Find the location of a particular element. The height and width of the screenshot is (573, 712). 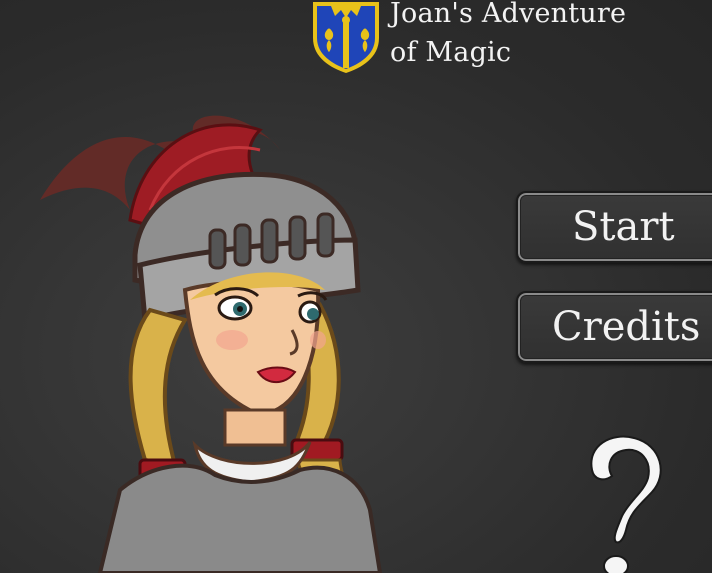

start-button-label: Start is located at coordinates (623, 227).